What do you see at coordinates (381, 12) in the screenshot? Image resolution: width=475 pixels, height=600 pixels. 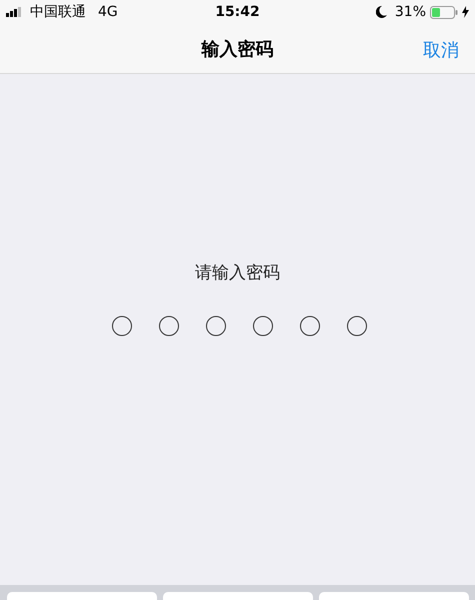 I see `moon-icon` at bounding box center [381, 12].